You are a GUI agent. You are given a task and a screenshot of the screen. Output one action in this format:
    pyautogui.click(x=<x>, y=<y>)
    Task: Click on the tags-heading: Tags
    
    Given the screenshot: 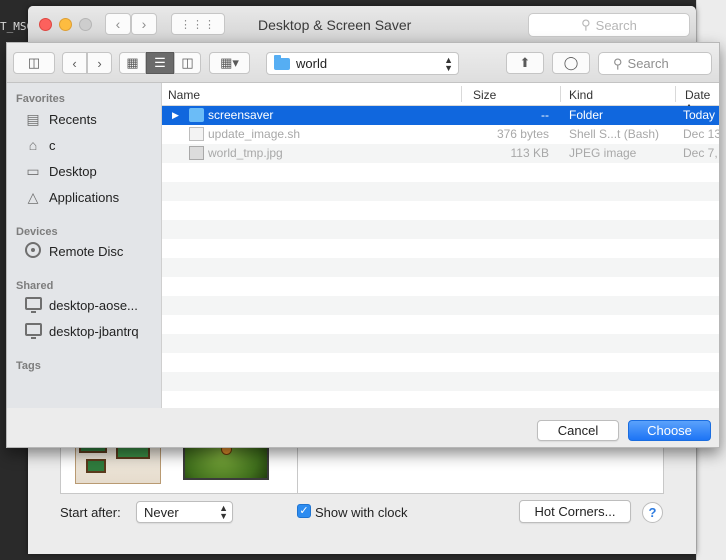 What is the action you would take?
    pyautogui.click(x=28, y=366)
    